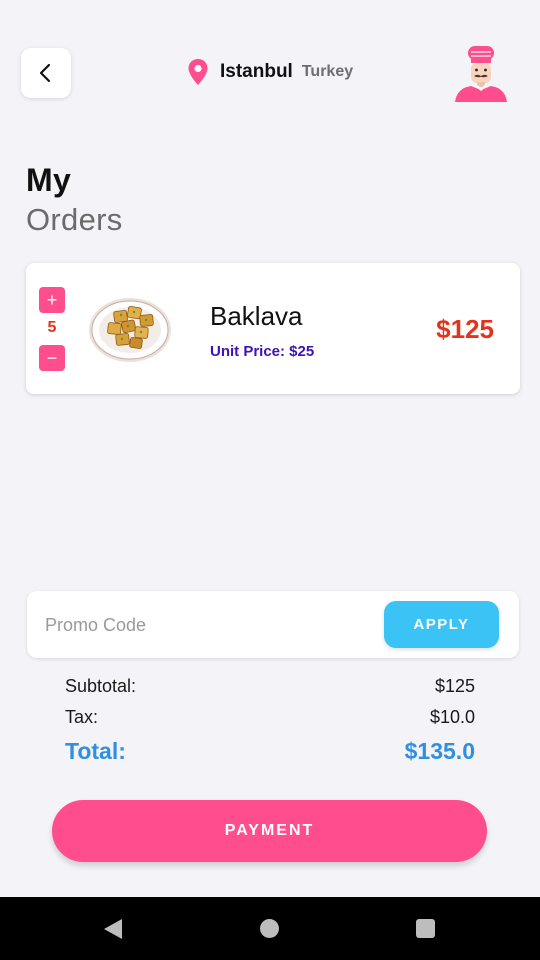 Image resolution: width=540 pixels, height=960 pixels. I want to click on page-title-line2: Orders, so click(74, 219).